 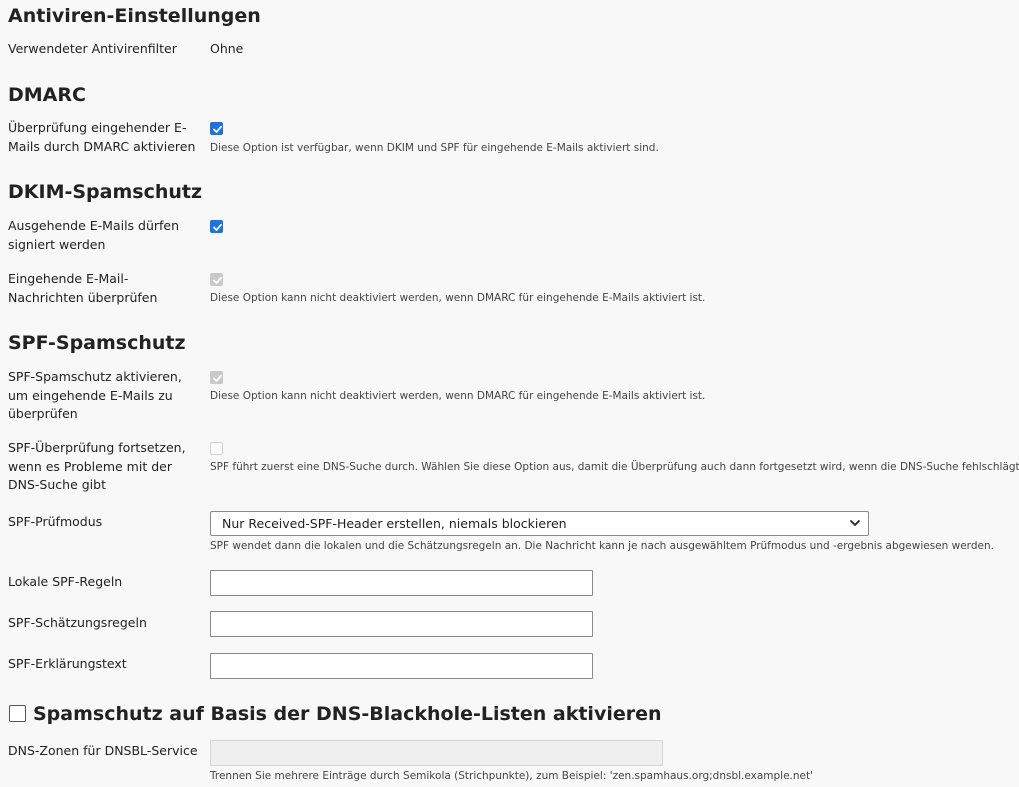 What do you see at coordinates (103, 750) in the screenshot?
I see `dnsbl-zones-label: DNS-Zonen für DNSBL-Service` at bounding box center [103, 750].